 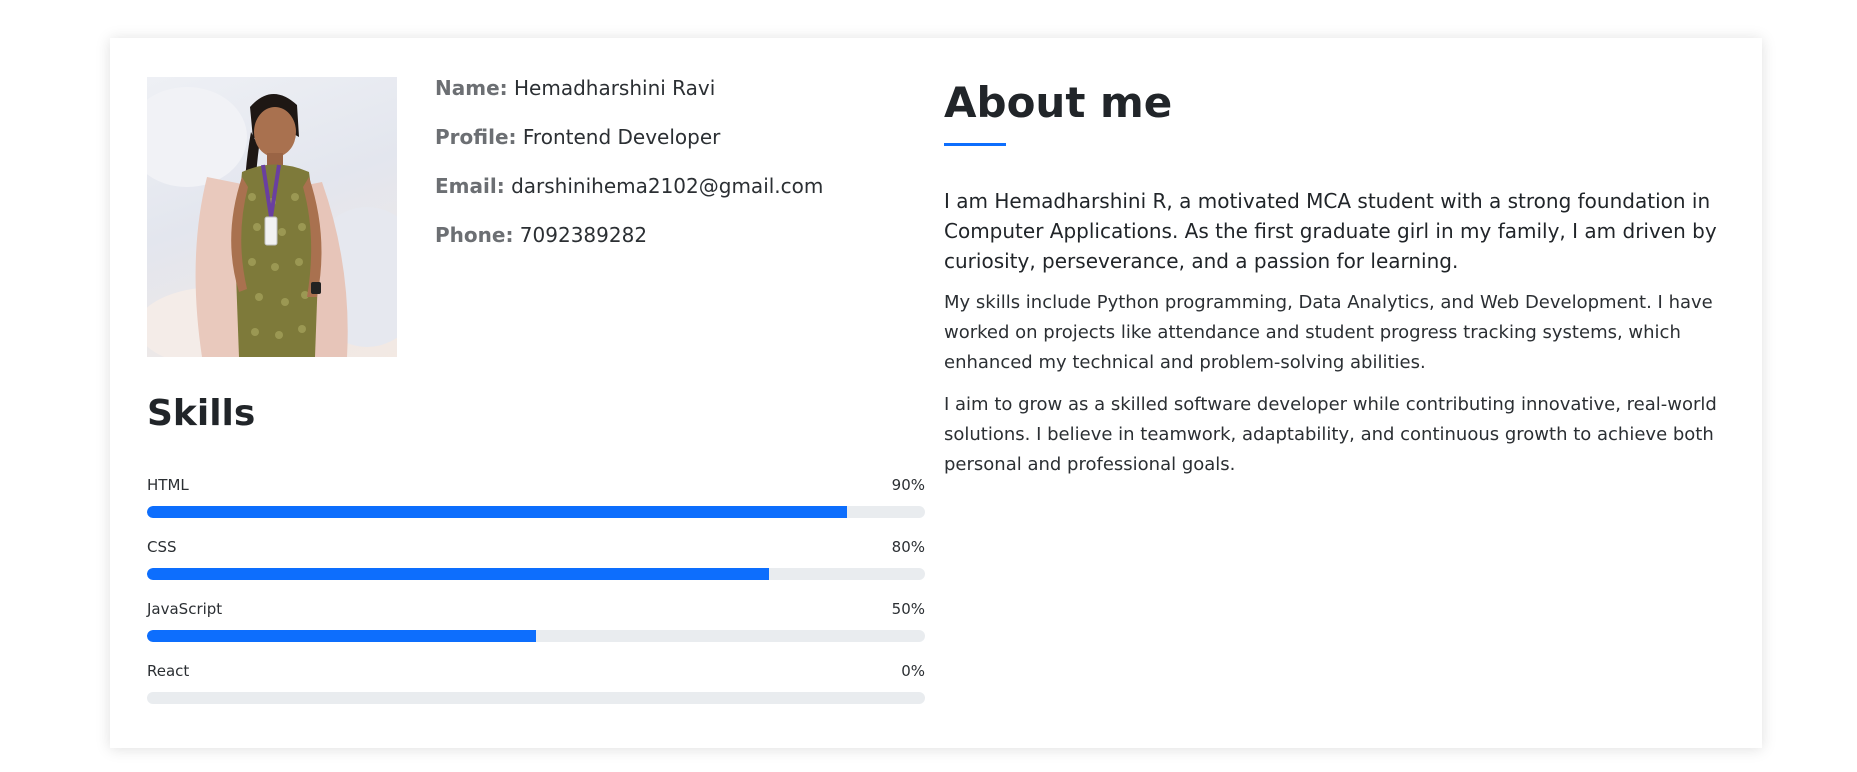 I want to click on skills-list: HTML 90% CSS 80% JavaScript 50% React 0%, so click(x=536, y=600).